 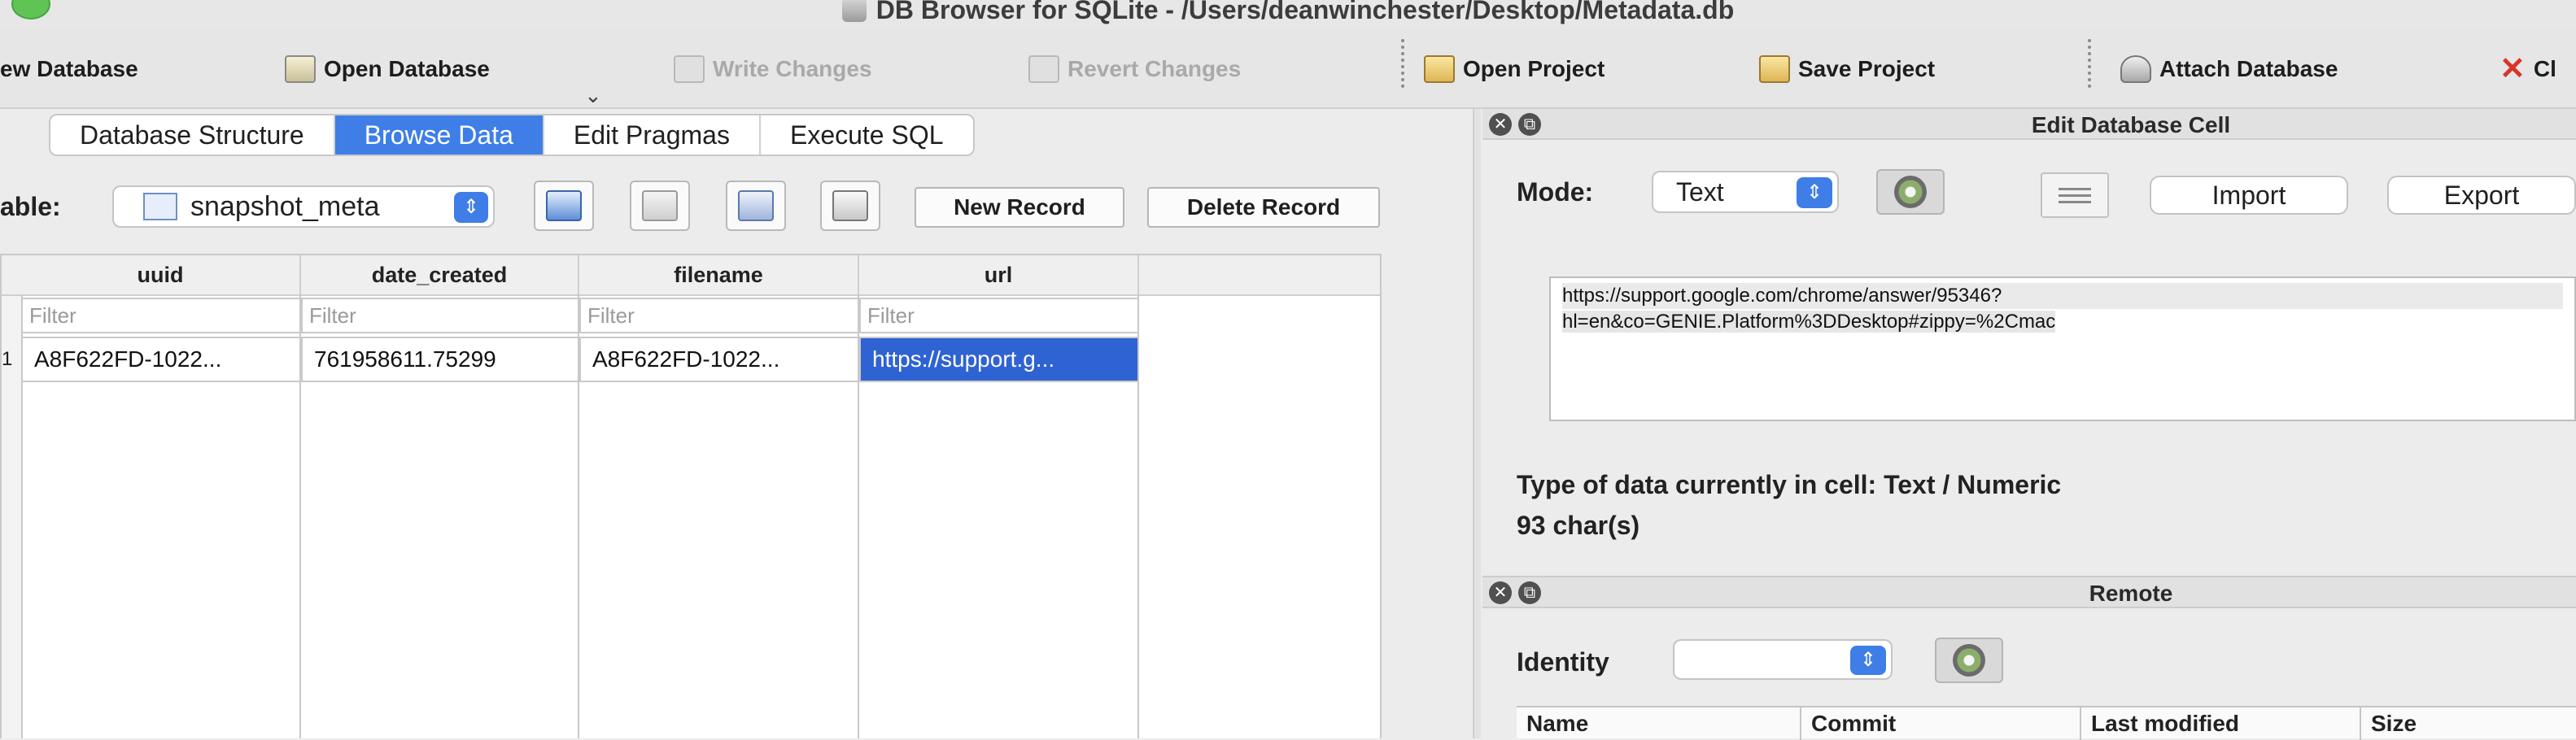 What do you see at coordinates (867, 135) in the screenshot?
I see `tab-execute-sql: Execute SQL` at bounding box center [867, 135].